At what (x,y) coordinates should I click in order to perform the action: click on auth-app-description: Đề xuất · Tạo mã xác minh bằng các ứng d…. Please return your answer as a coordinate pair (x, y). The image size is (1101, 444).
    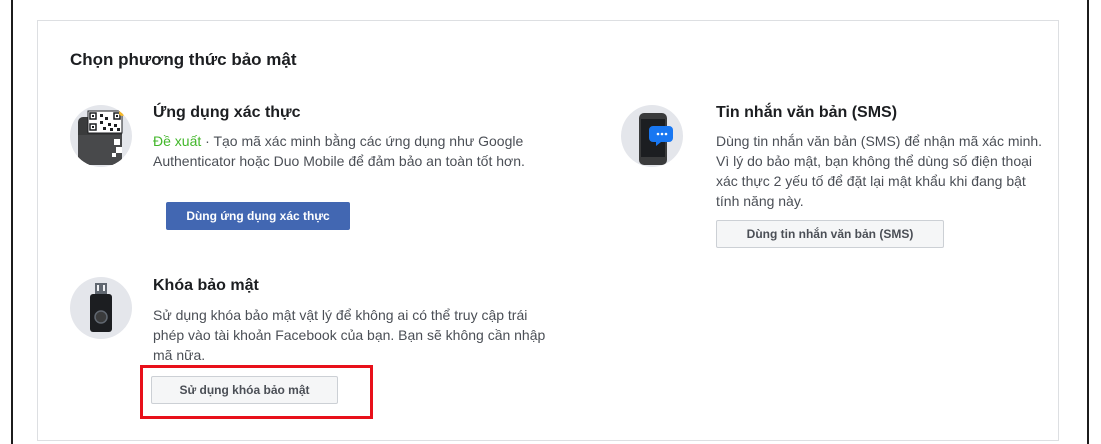
    Looking at the image, I should click on (353, 151).